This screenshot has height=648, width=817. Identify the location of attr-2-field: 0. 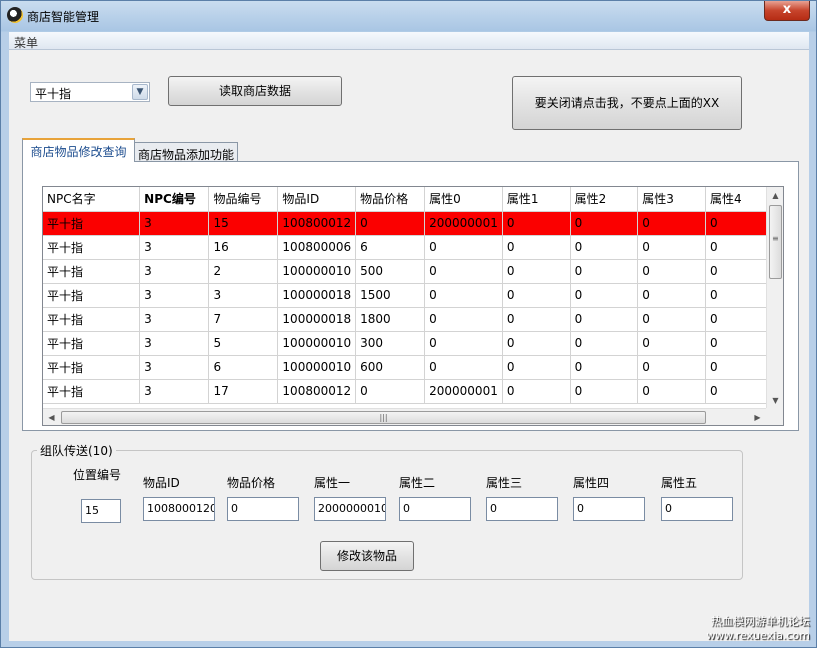
(435, 509).